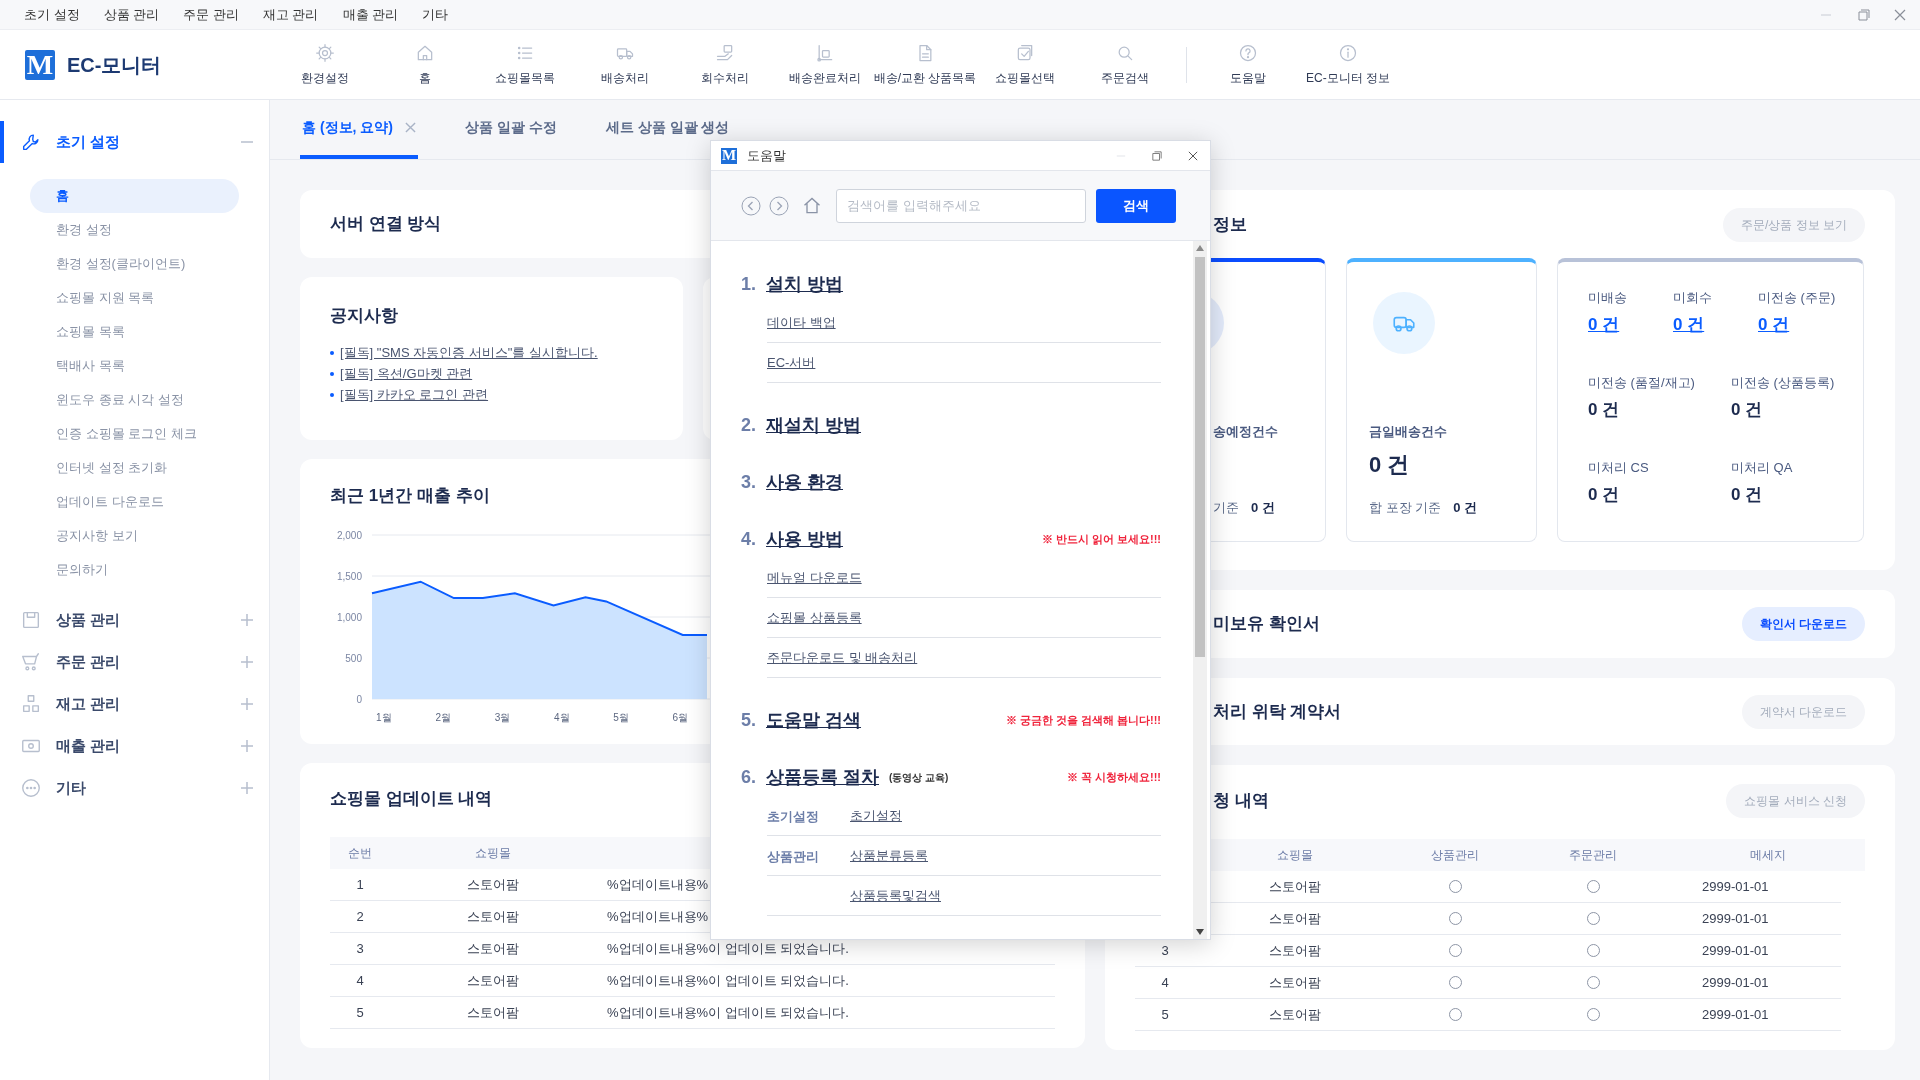 This screenshot has height=1080, width=1920. What do you see at coordinates (749, 425) in the screenshot?
I see `section-number: 2.` at bounding box center [749, 425].